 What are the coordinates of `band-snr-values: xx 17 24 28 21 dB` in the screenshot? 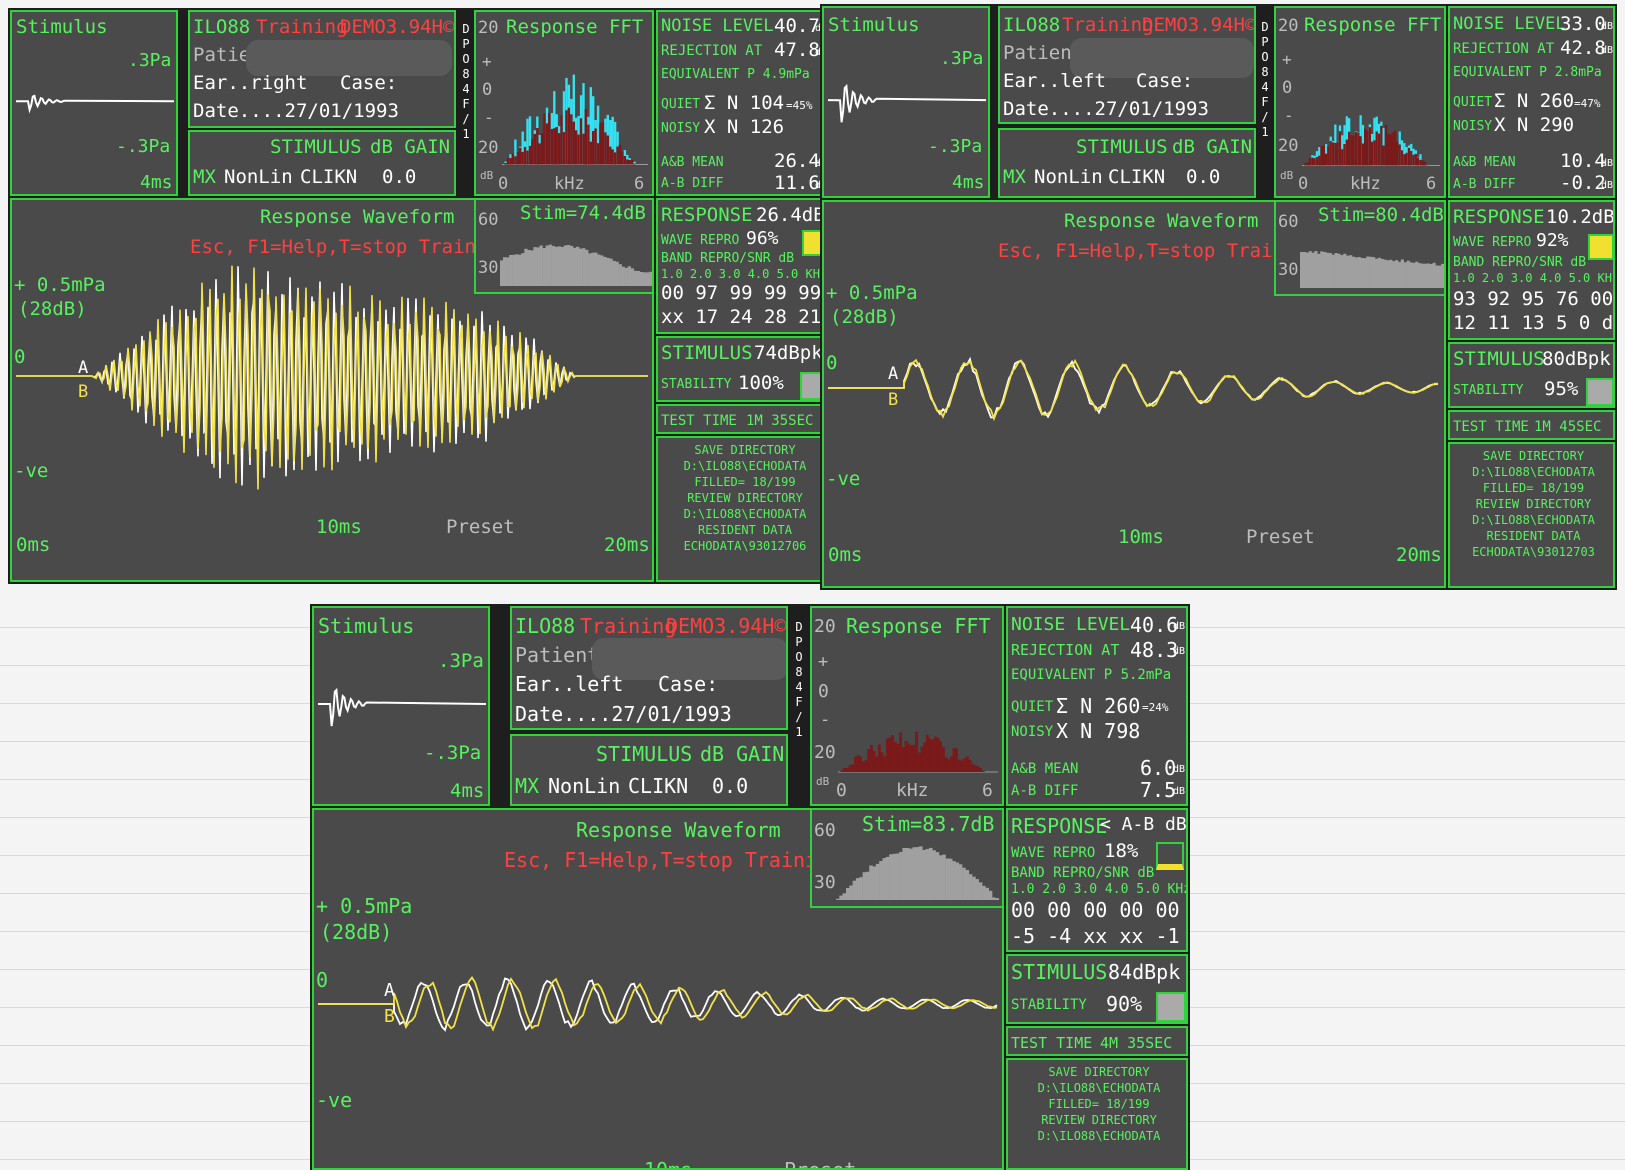 It's located at (744, 317).